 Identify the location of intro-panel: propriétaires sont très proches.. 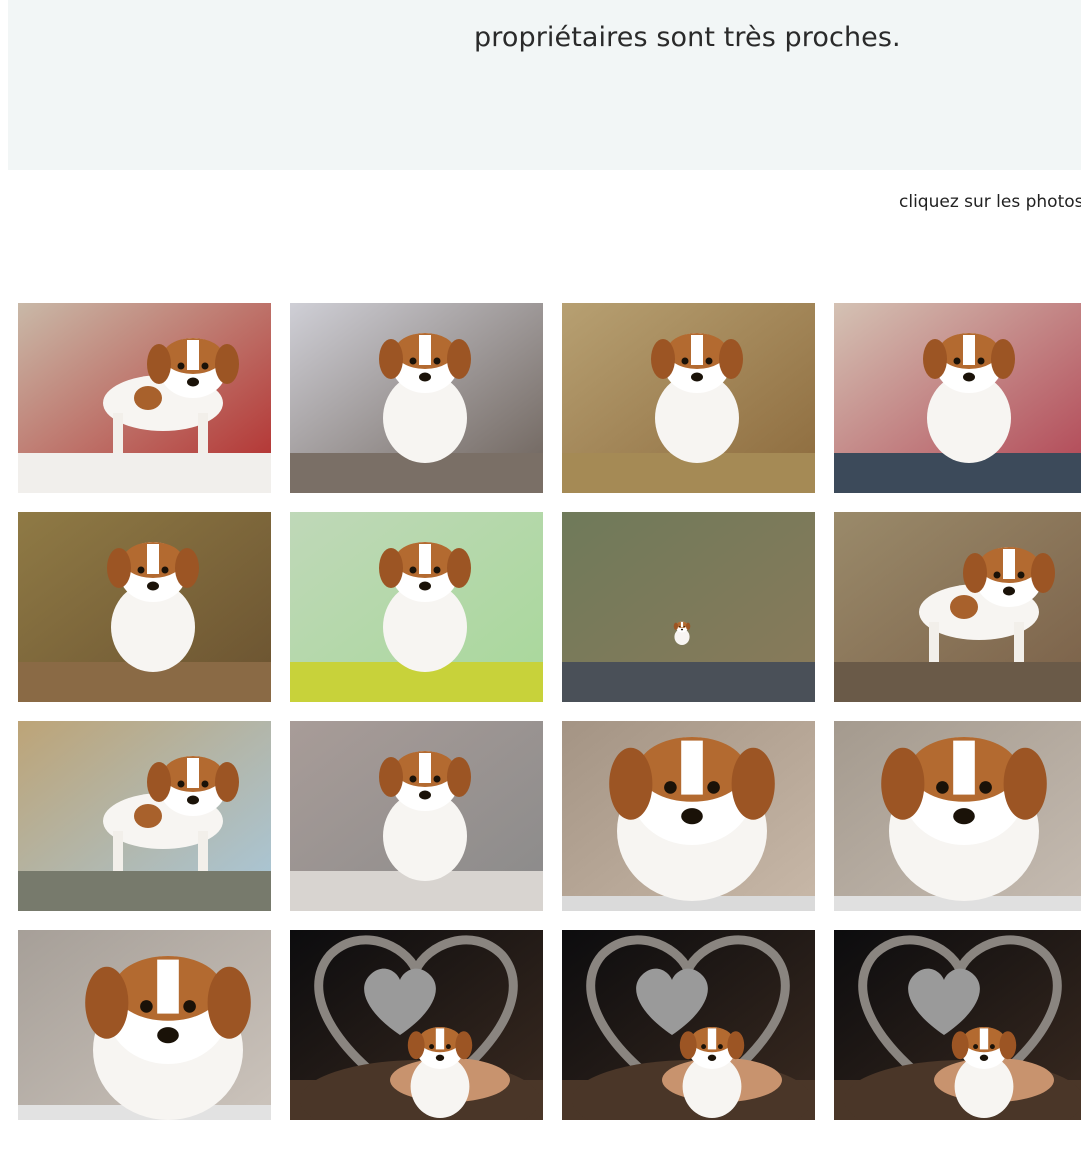
(544, 85).